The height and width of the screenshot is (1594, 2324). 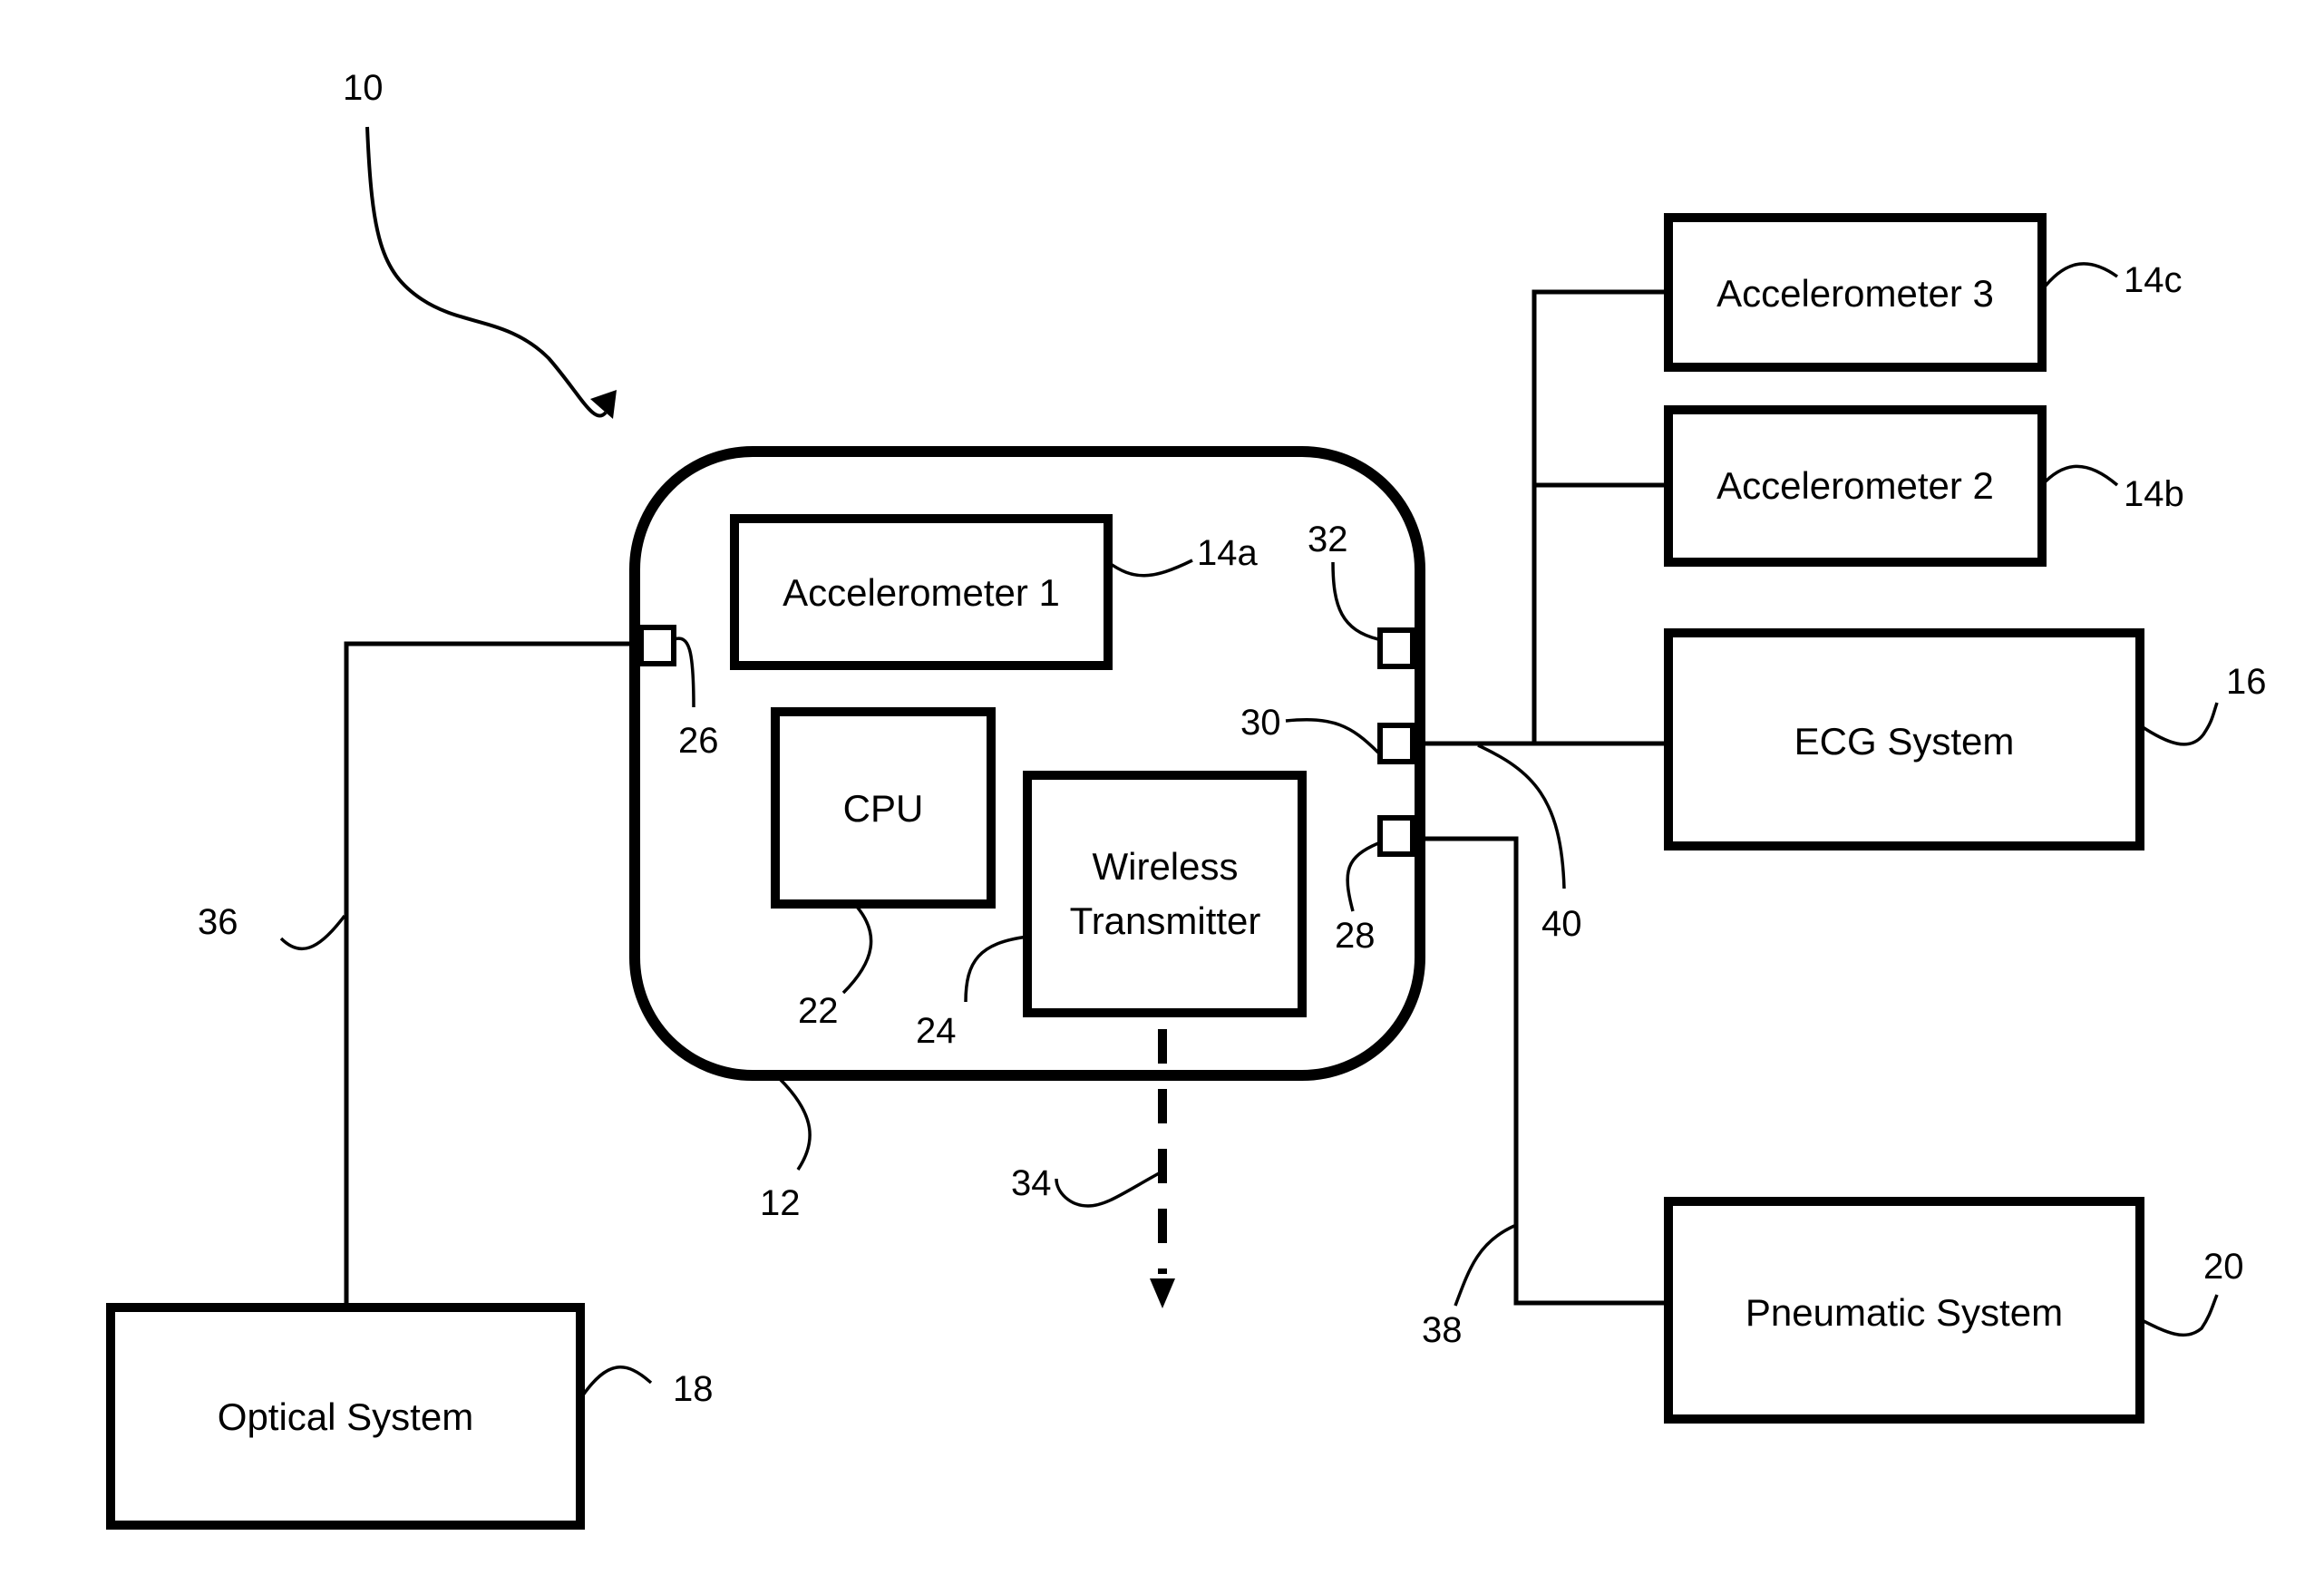 I want to click on ref-12: 12, so click(x=781, y=1203).